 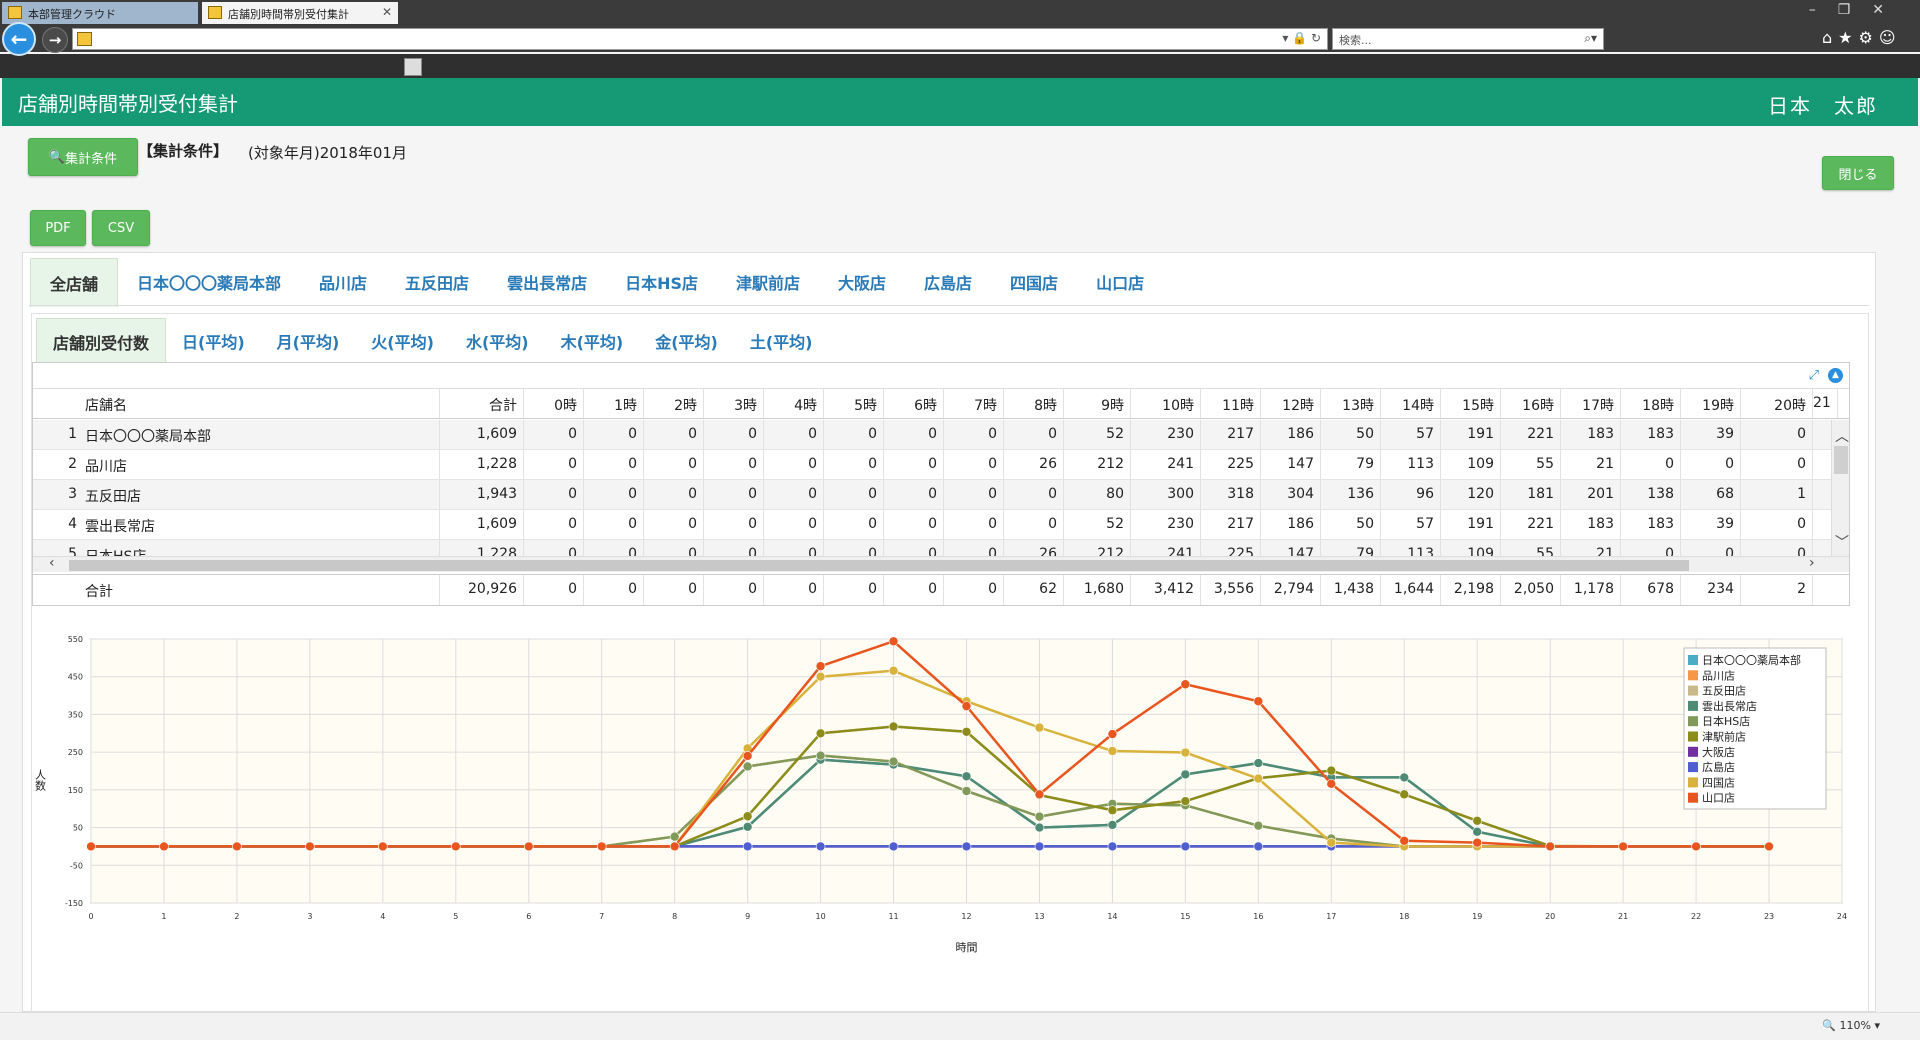 What do you see at coordinates (78, 828) in the screenshot?
I see `y-tick-label: 50` at bounding box center [78, 828].